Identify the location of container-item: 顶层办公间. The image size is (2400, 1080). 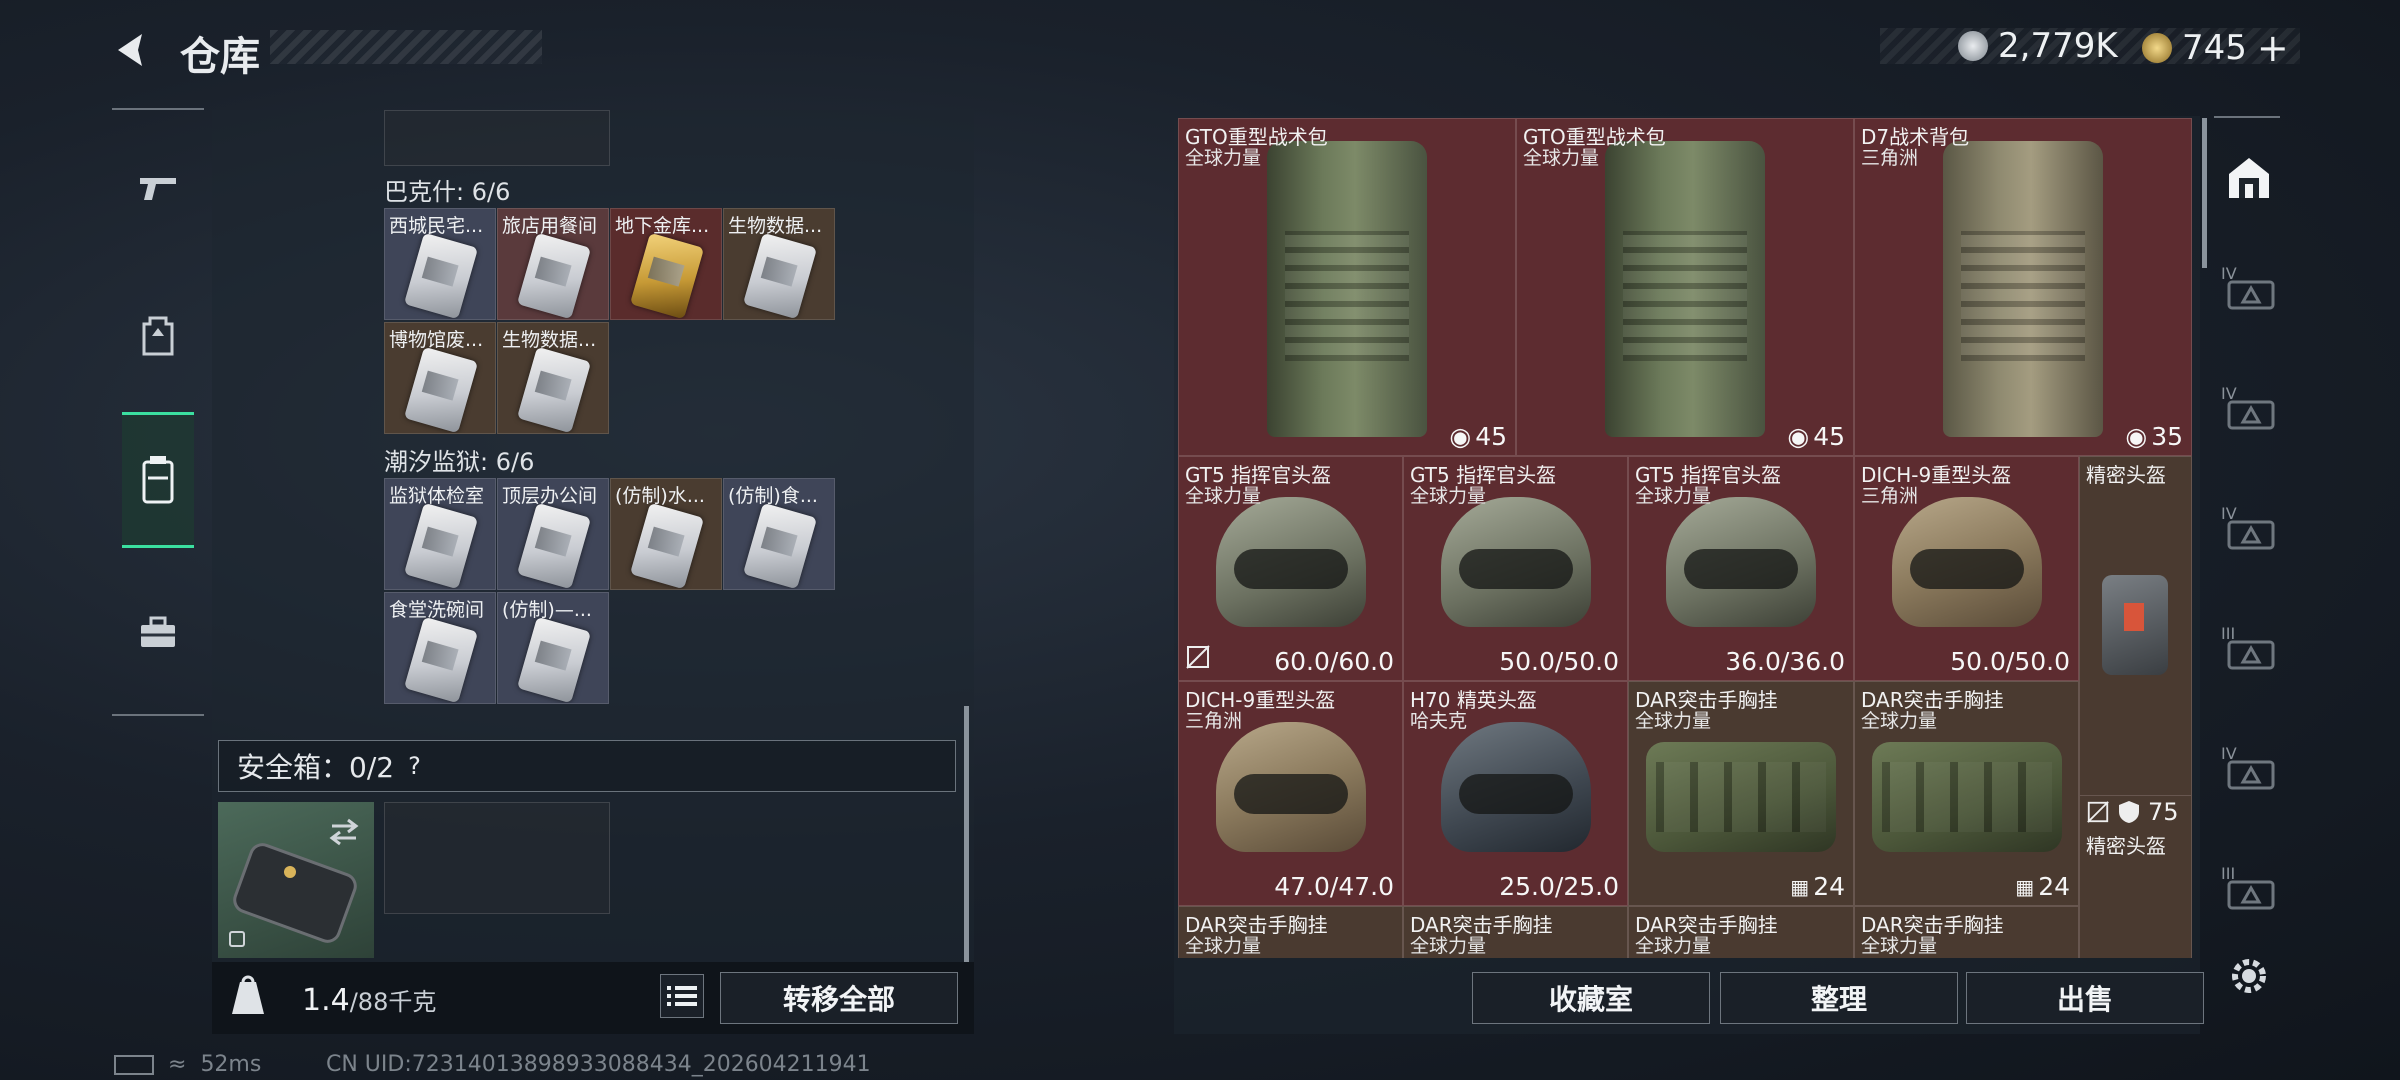
(553, 534).